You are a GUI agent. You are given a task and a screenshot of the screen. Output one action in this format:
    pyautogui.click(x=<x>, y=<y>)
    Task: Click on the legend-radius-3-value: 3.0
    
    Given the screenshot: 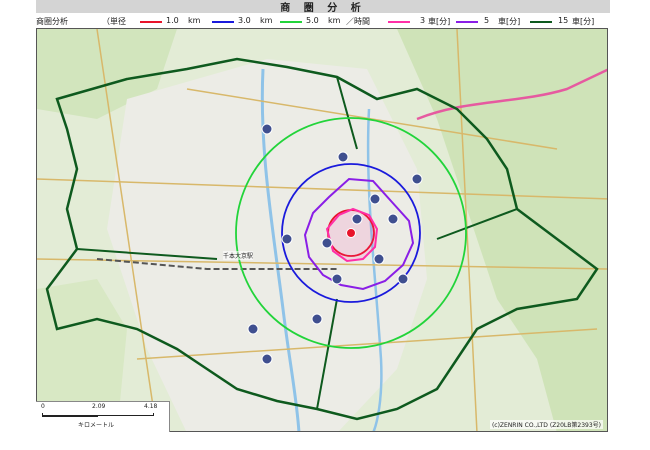 What is the action you would take?
    pyautogui.click(x=244, y=20)
    